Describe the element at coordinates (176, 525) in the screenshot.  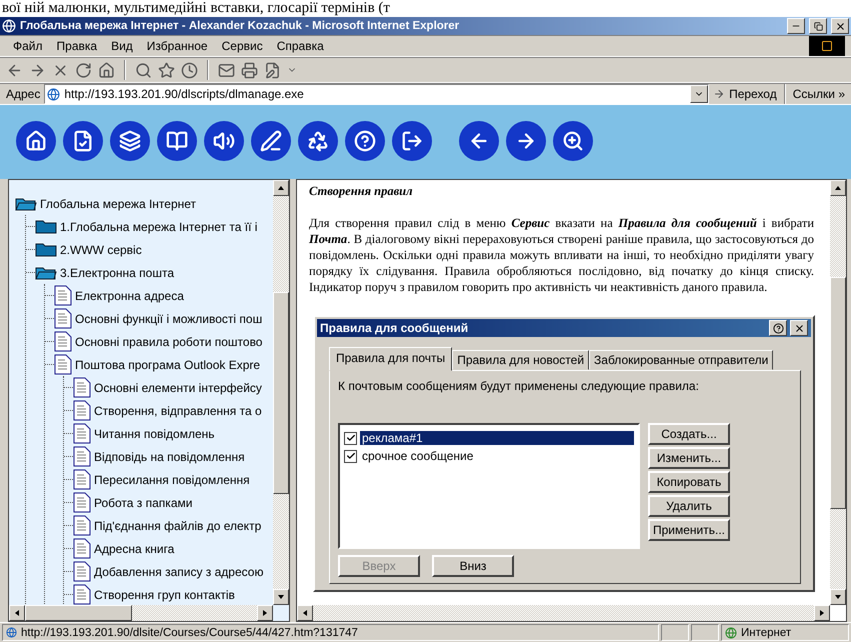
I see `tree-item: Під'єднання файлів до електр` at that location.